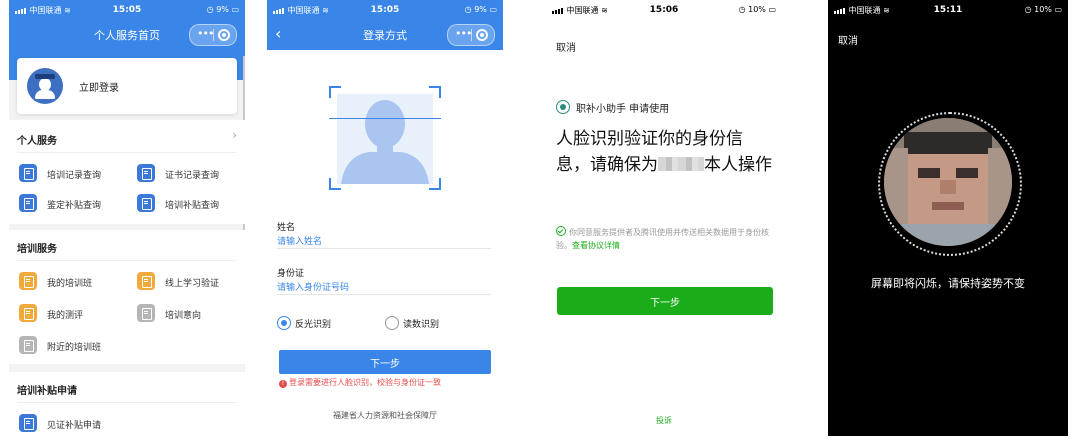  What do you see at coordinates (384, 241) in the screenshot?
I see `name-input: 请输入姓名` at bounding box center [384, 241].